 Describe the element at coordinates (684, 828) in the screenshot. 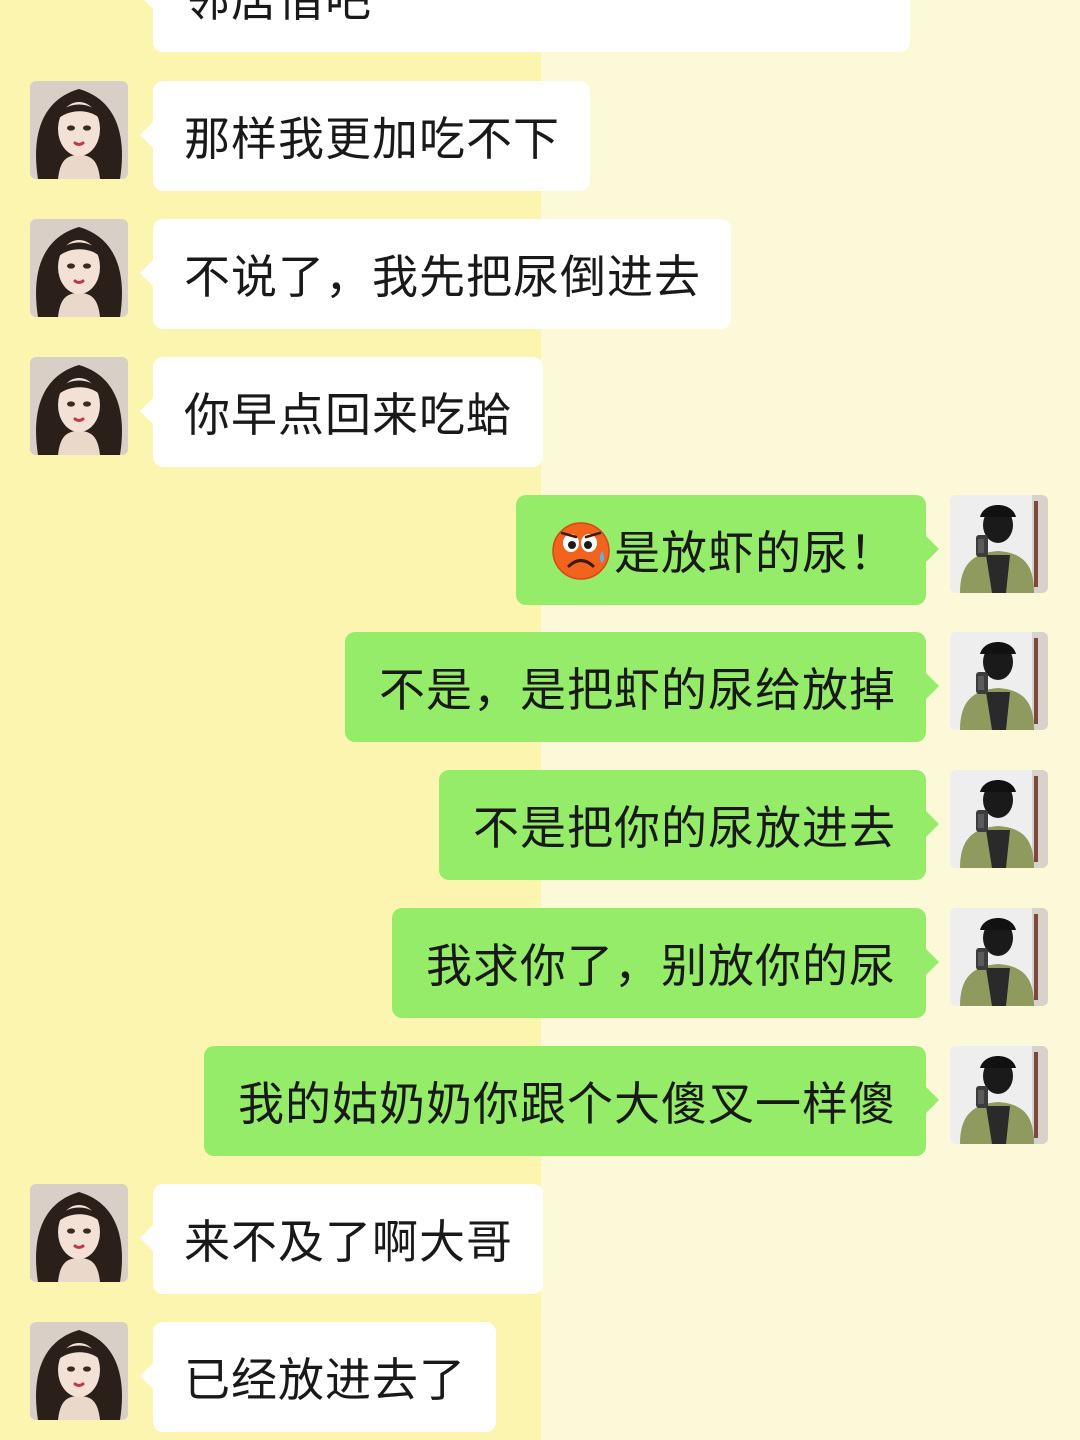

I see `message-text: 不是把你的尿放进去` at that location.